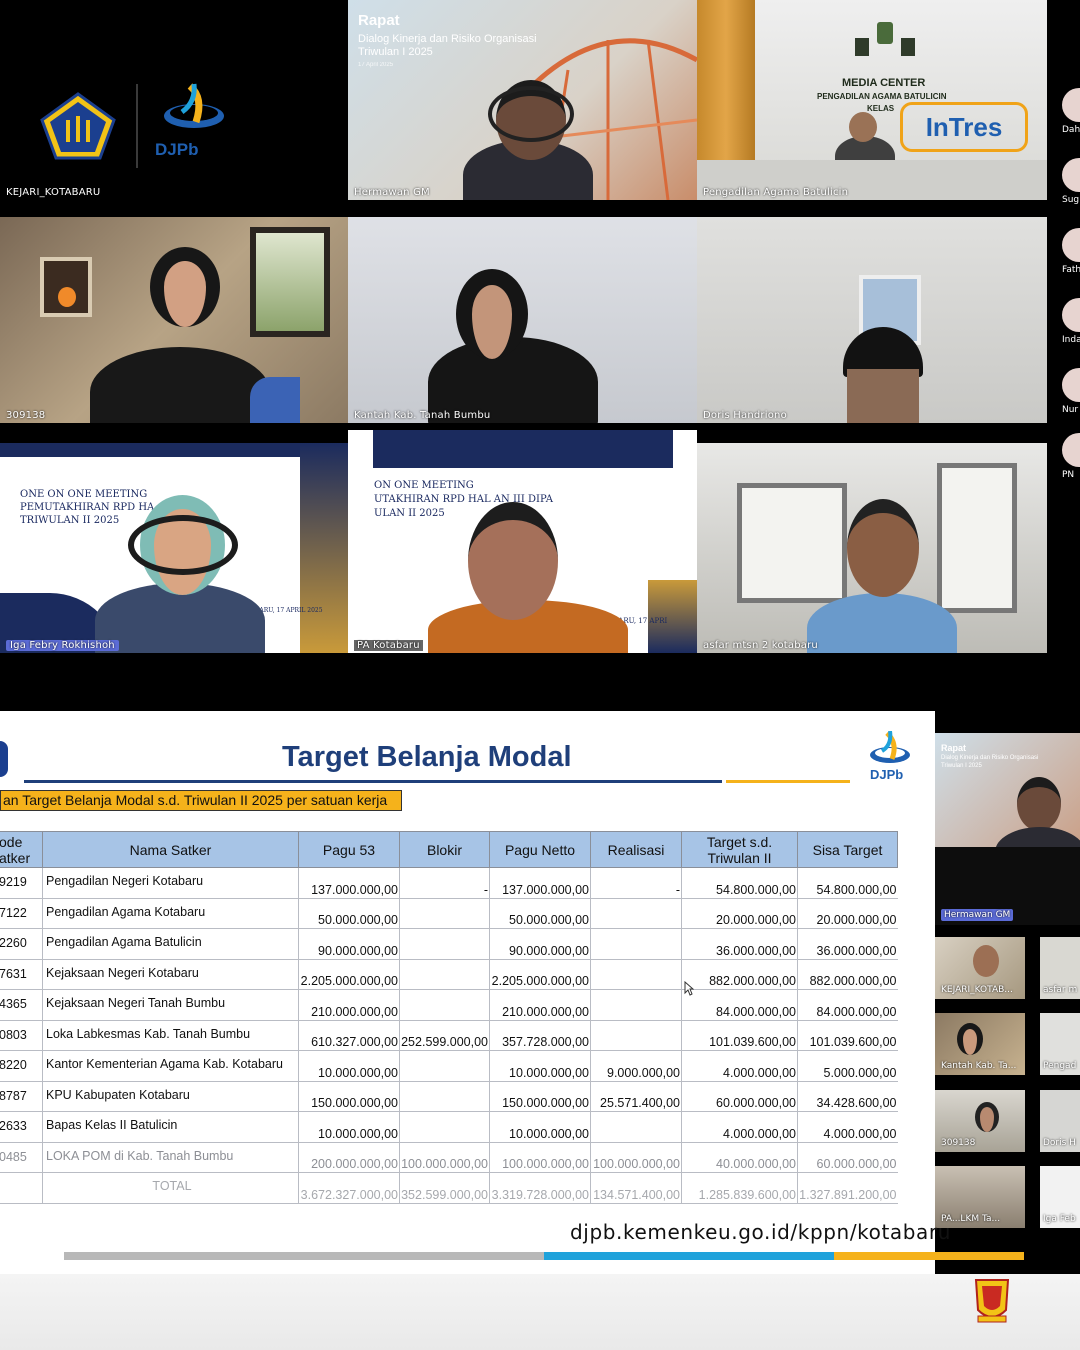 The height and width of the screenshot is (1350, 1080). What do you see at coordinates (1060, 968) in the screenshot?
I see `gallery-tile: asfar m` at bounding box center [1060, 968].